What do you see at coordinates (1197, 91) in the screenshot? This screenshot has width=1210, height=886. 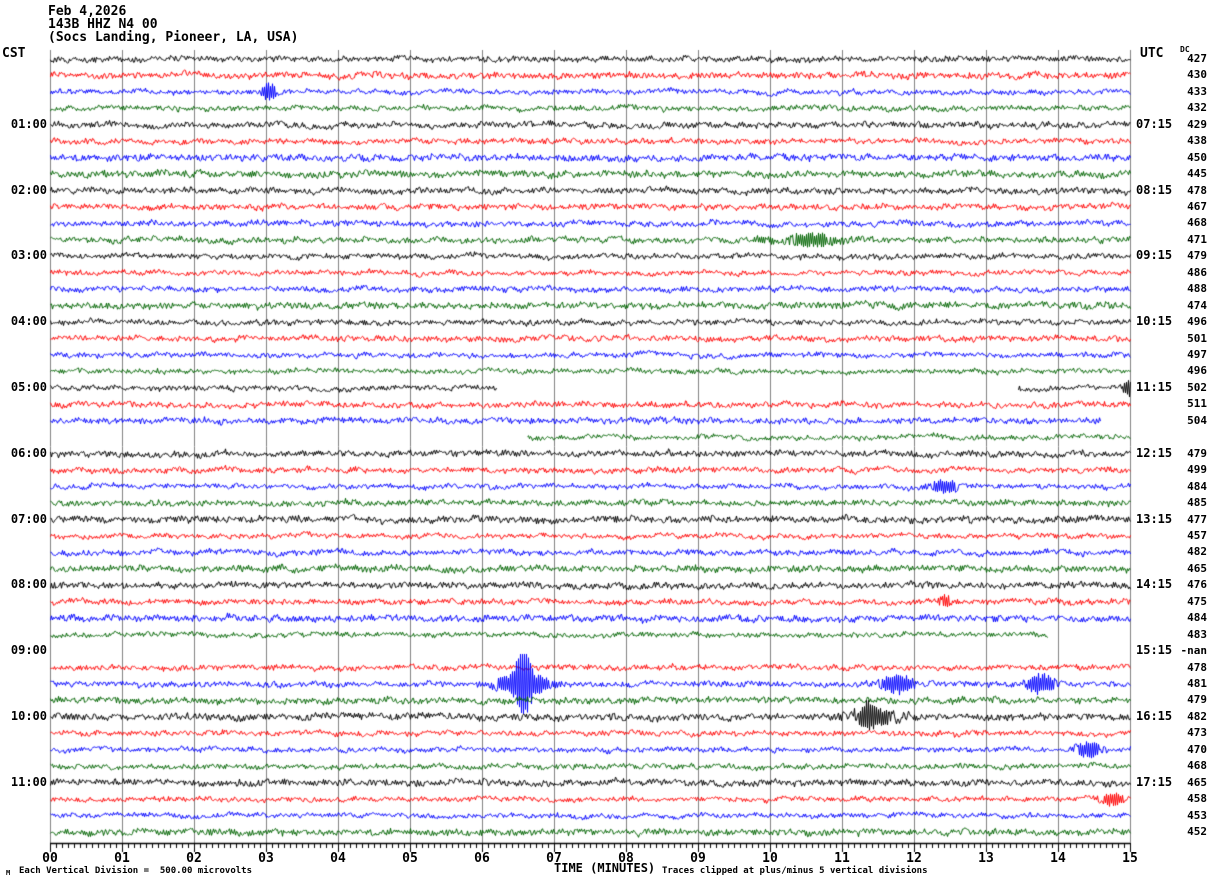 I see `dc-value: 433` at bounding box center [1197, 91].